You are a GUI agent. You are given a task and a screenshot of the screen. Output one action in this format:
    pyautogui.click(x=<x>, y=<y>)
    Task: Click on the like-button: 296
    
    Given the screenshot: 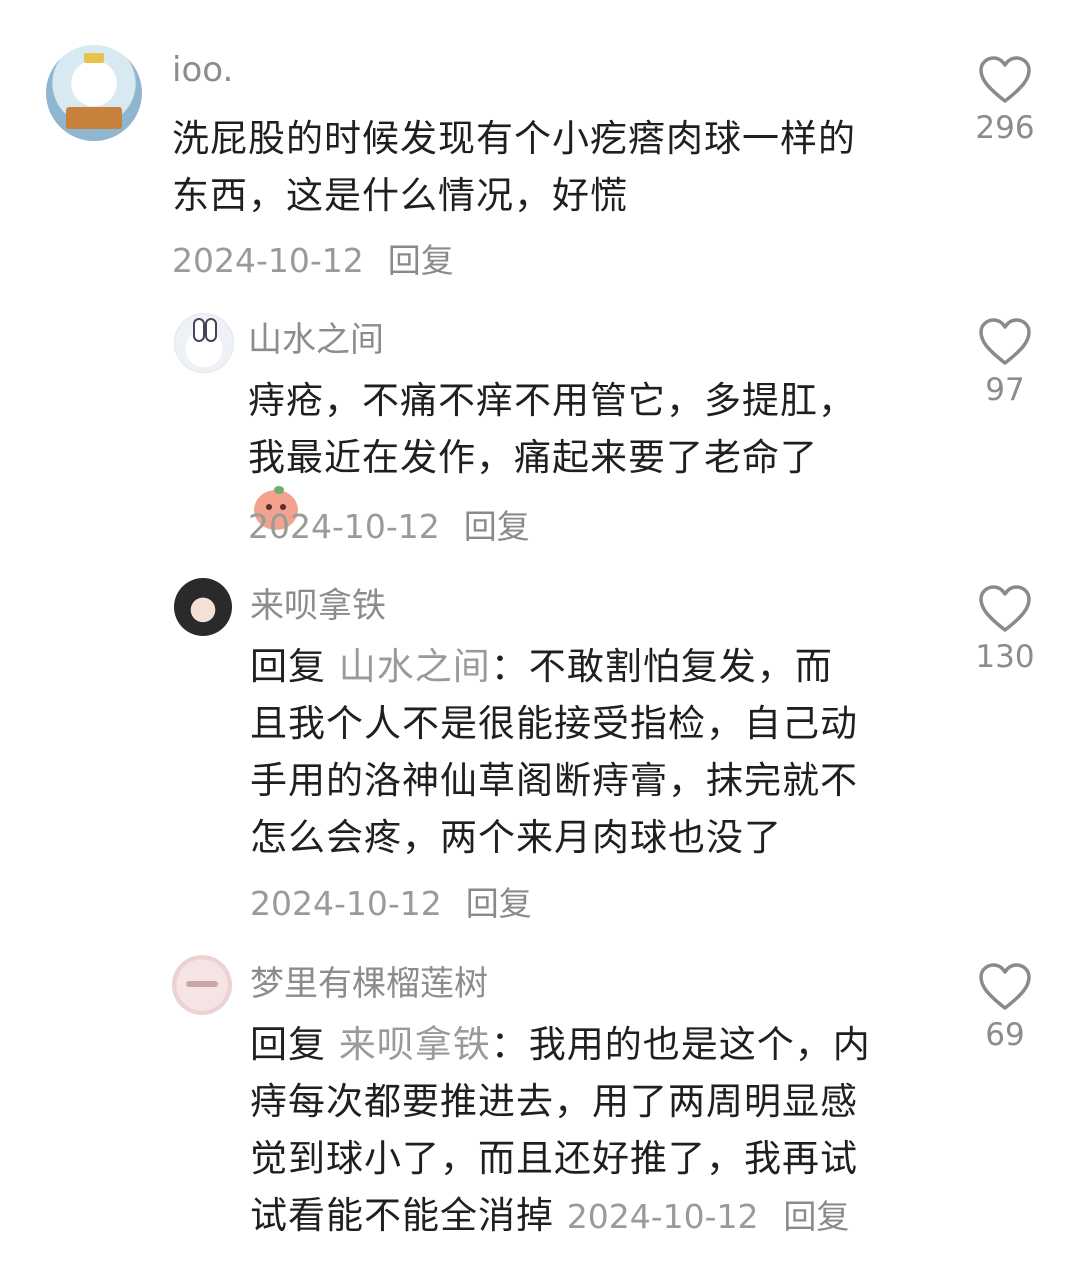 What is the action you would take?
    pyautogui.click(x=1005, y=101)
    